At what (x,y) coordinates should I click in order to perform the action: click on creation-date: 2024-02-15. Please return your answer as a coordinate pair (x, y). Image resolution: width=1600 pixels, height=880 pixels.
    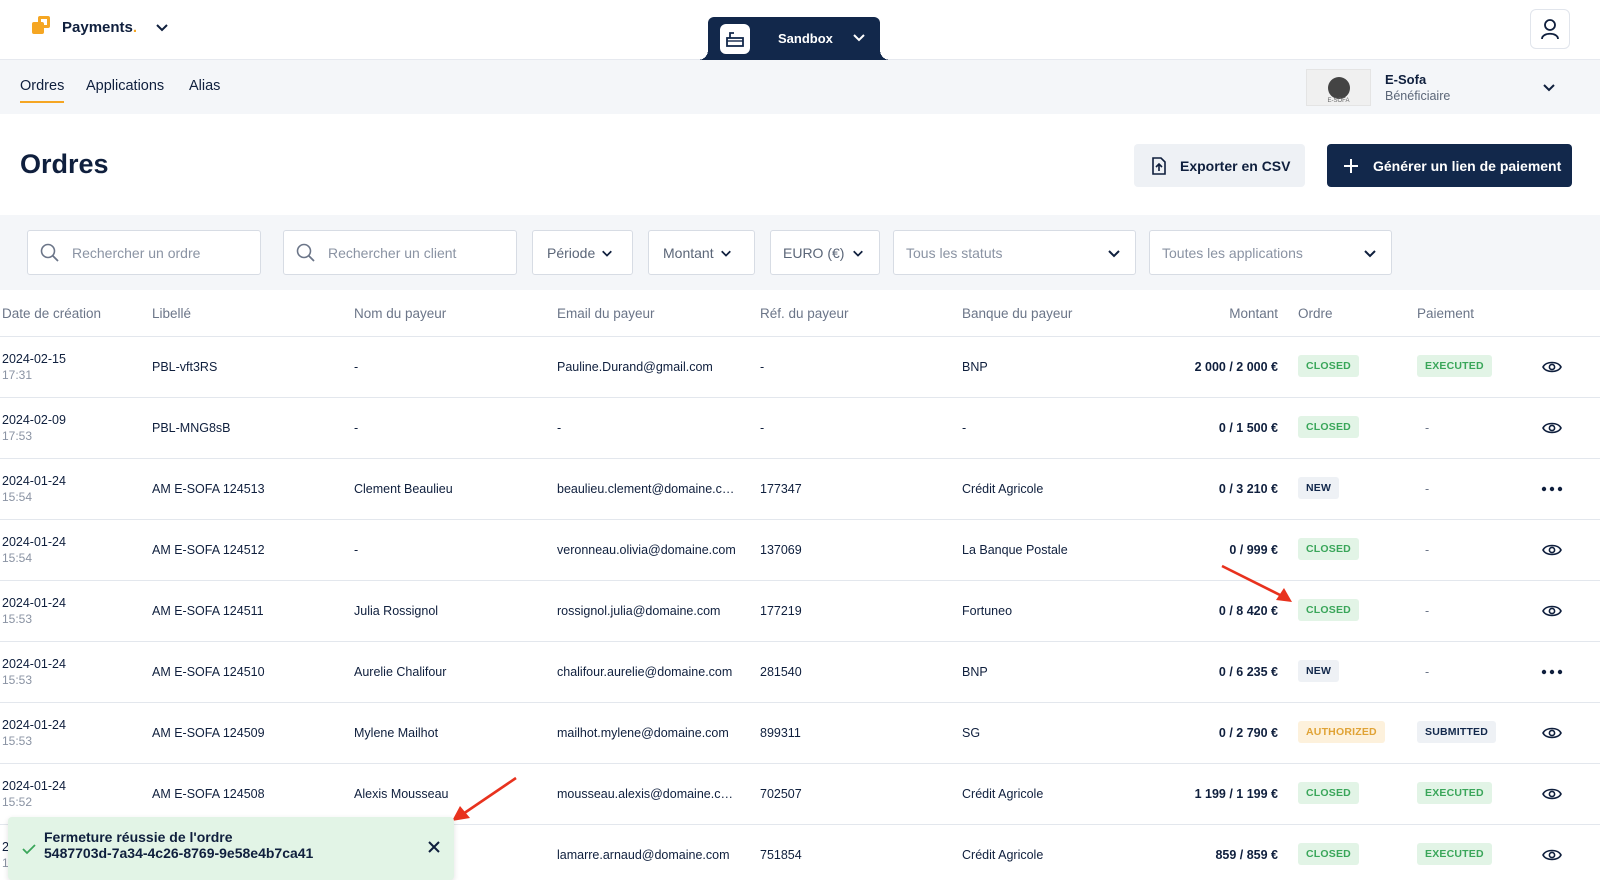
    Looking at the image, I should click on (34, 359).